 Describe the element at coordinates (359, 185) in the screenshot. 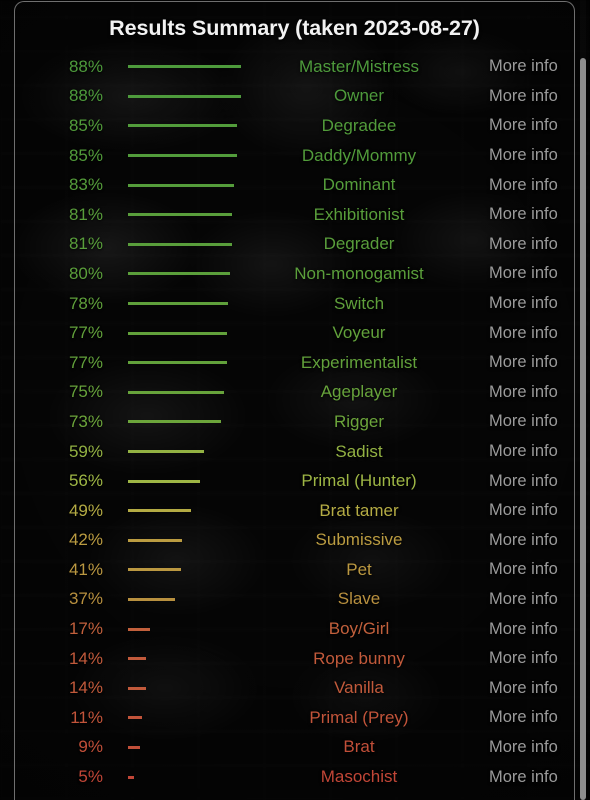

I see `result-label: Dominant` at that location.